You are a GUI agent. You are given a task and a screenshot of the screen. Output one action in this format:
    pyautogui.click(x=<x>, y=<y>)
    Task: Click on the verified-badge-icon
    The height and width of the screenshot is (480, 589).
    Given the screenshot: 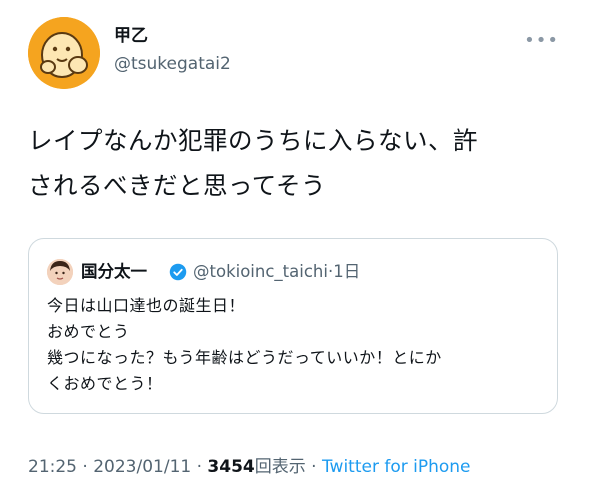 What is the action you would take?
    pyautogui.click(x=178, y=272)
    